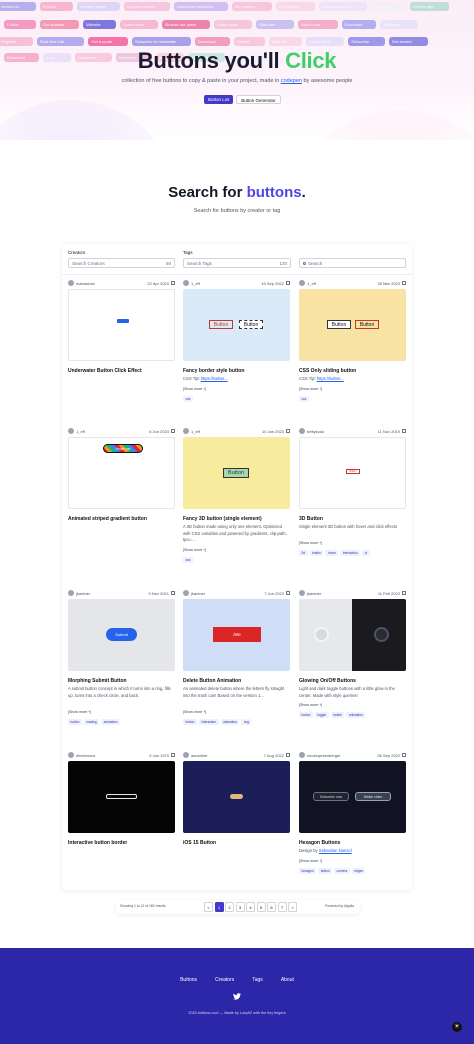 The height and width of the screenshot is (1044, 474). What do you see at coordinates (339, 906) in the screenshot?
I see `powered-by: Powered by Algolia` at bounding box center [339, 906].